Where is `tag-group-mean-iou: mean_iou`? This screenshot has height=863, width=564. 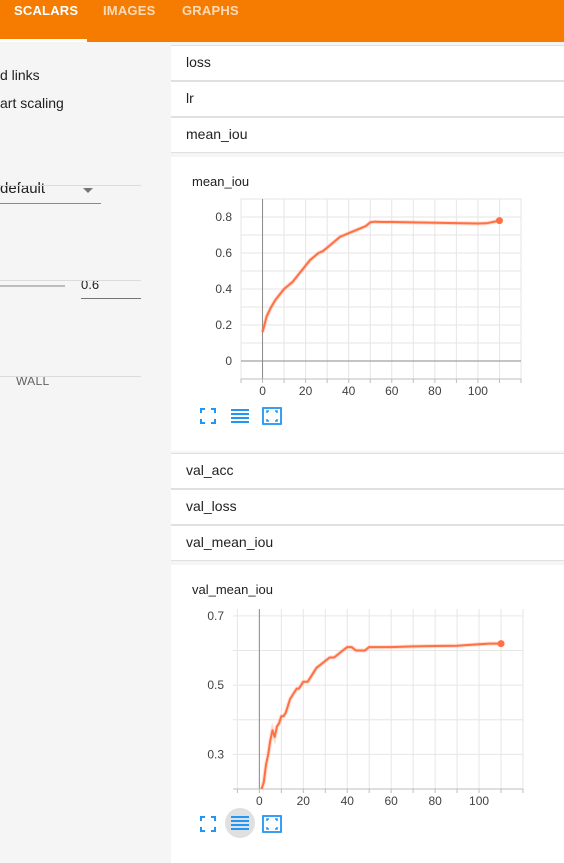 tag-group-mean-iou: mean_iou is located at coordinates (367, 135).